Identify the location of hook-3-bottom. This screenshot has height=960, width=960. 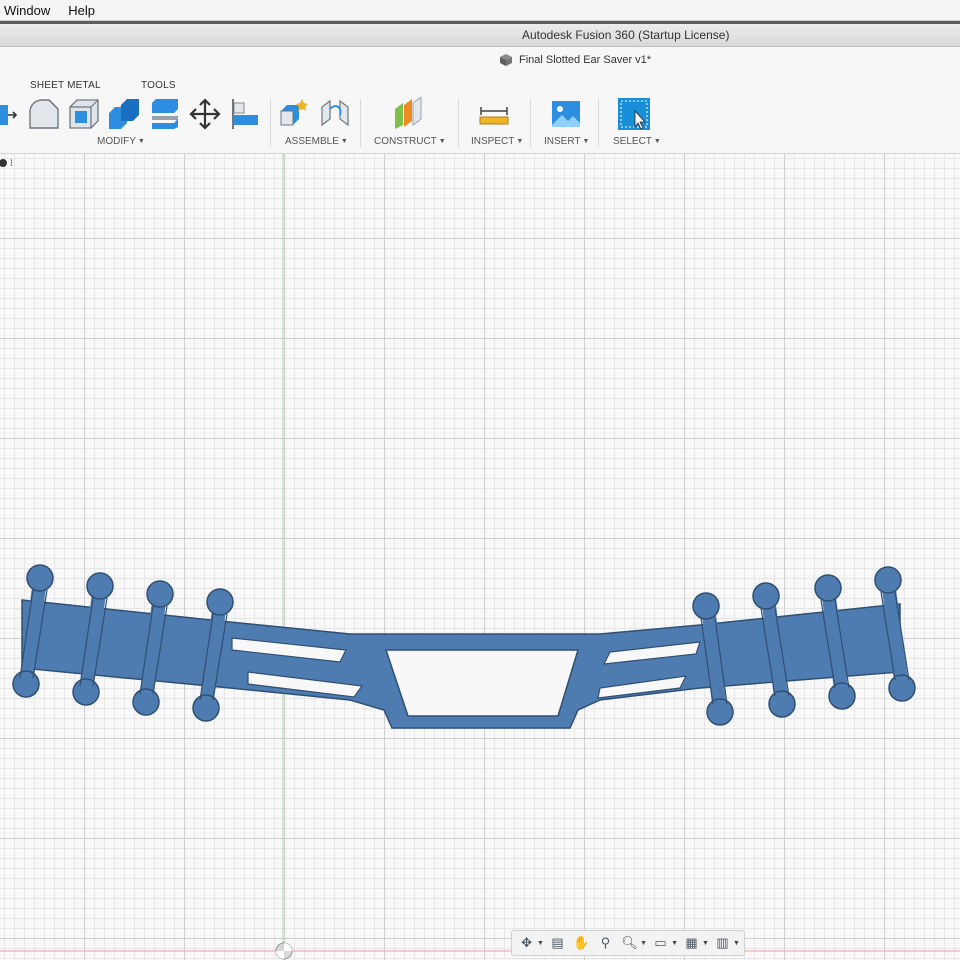
(146, 702).